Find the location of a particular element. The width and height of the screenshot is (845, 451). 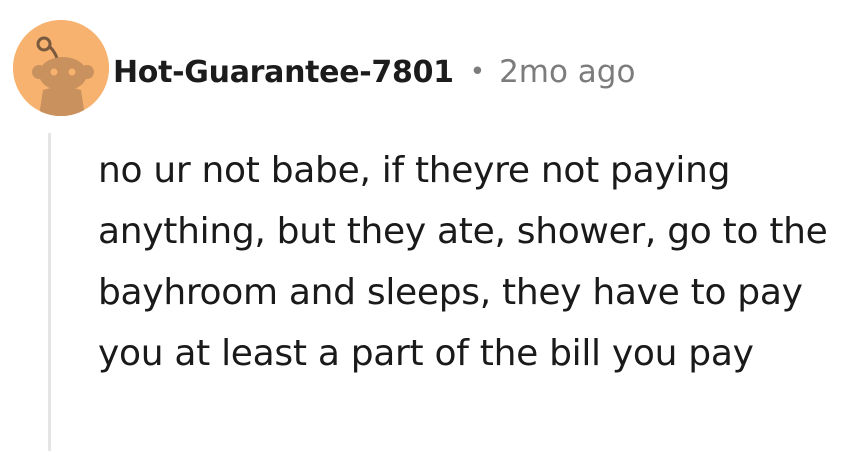

snoo-avatar-icon is located at coordinates (61, 68).